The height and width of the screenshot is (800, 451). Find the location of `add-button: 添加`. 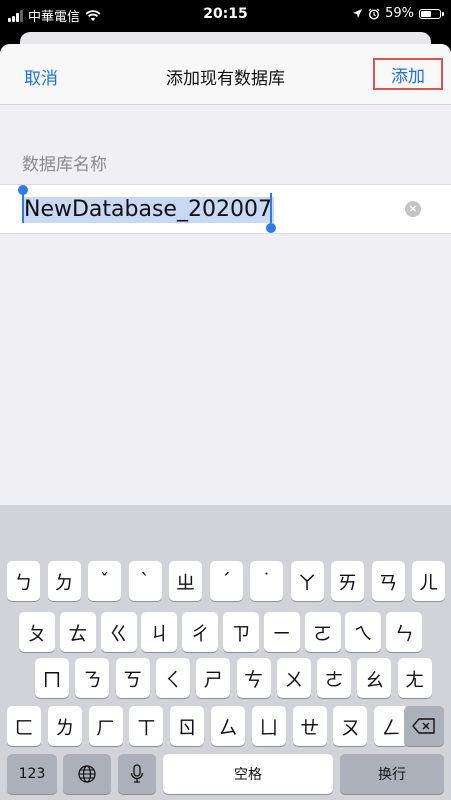

add-button: 添加 is located at coordinates (408, 74).